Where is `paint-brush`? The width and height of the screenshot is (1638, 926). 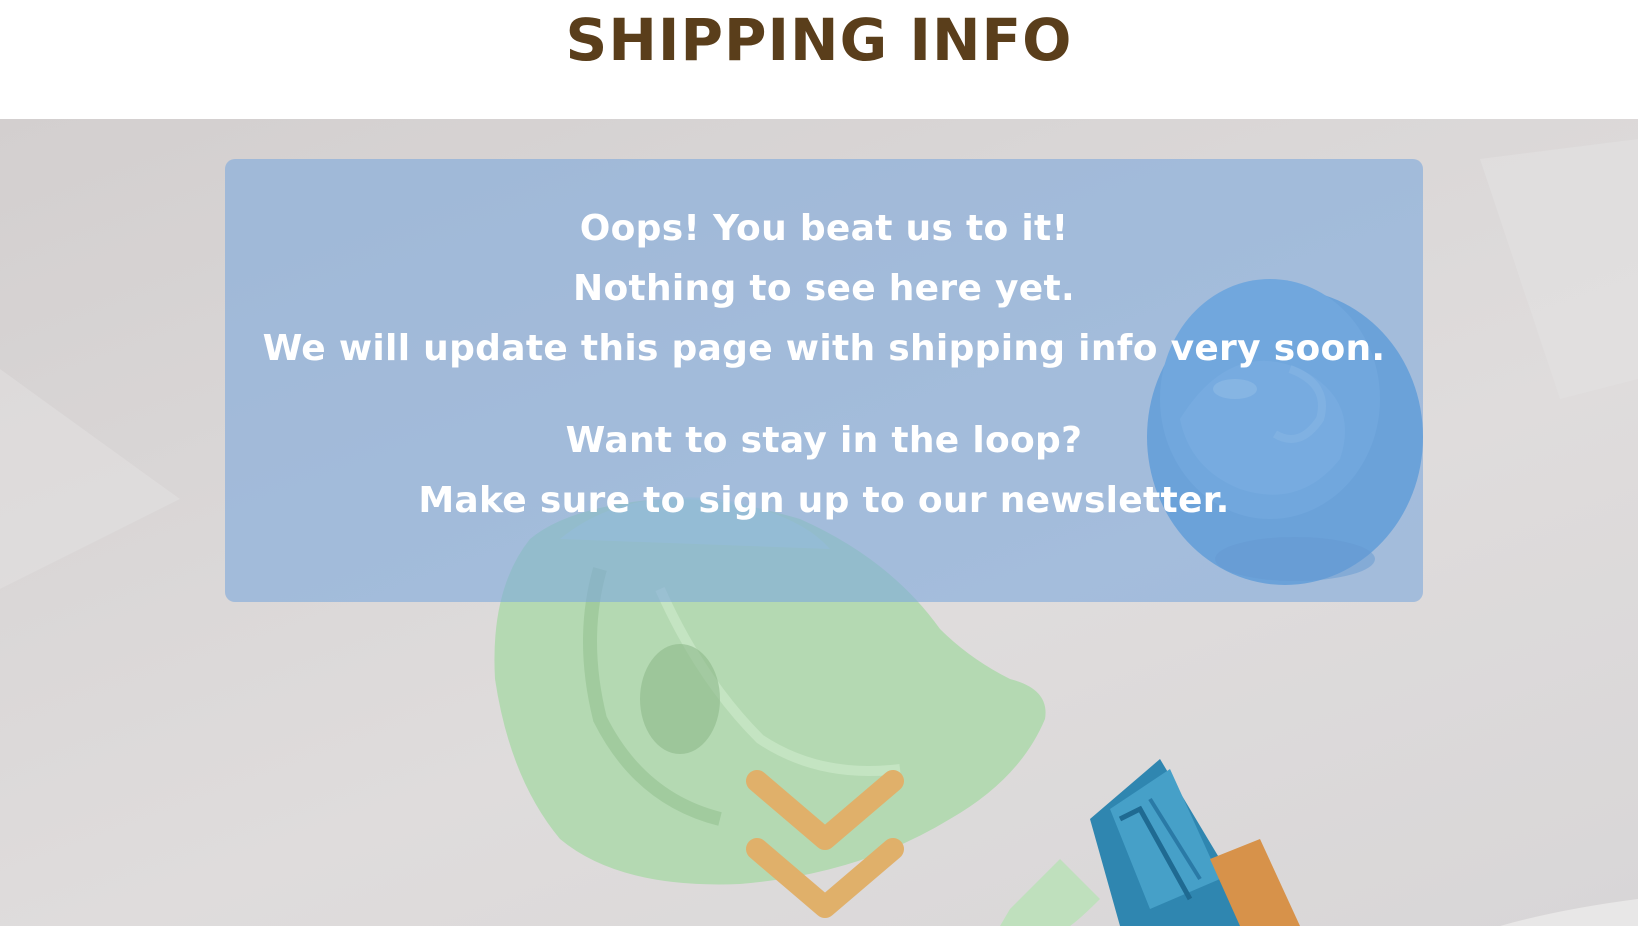 paint-brush is located at coordinates (1319, 842).